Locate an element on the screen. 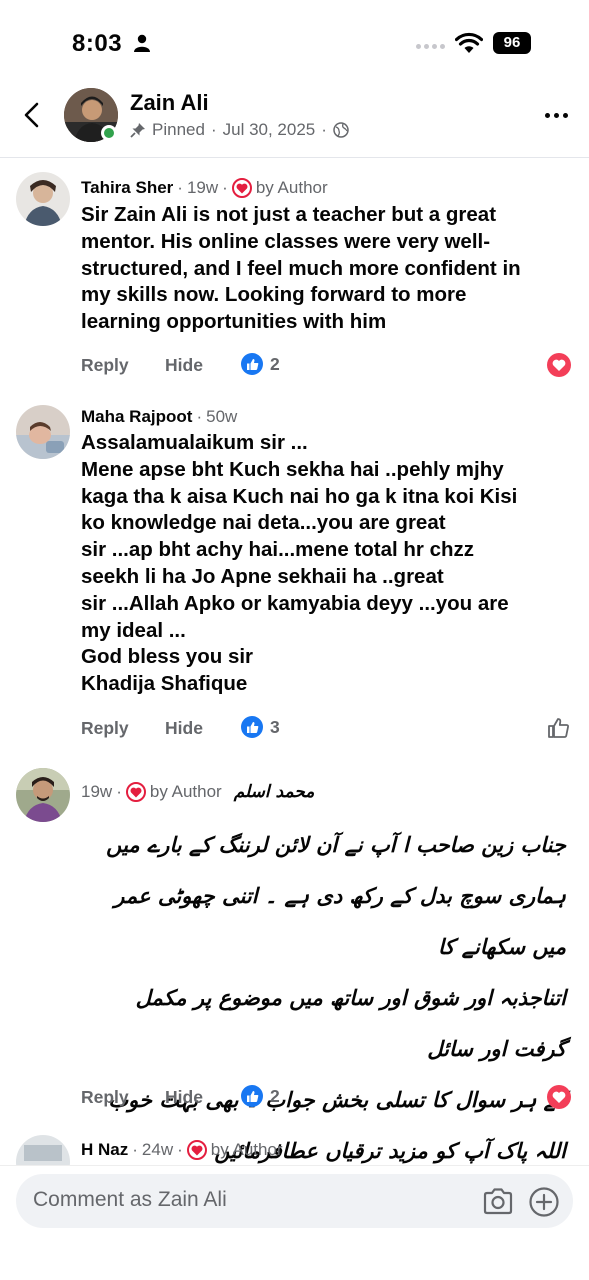  comment-meta: 19w · by Author محمد اسلم is located at coordinates (198, 792).